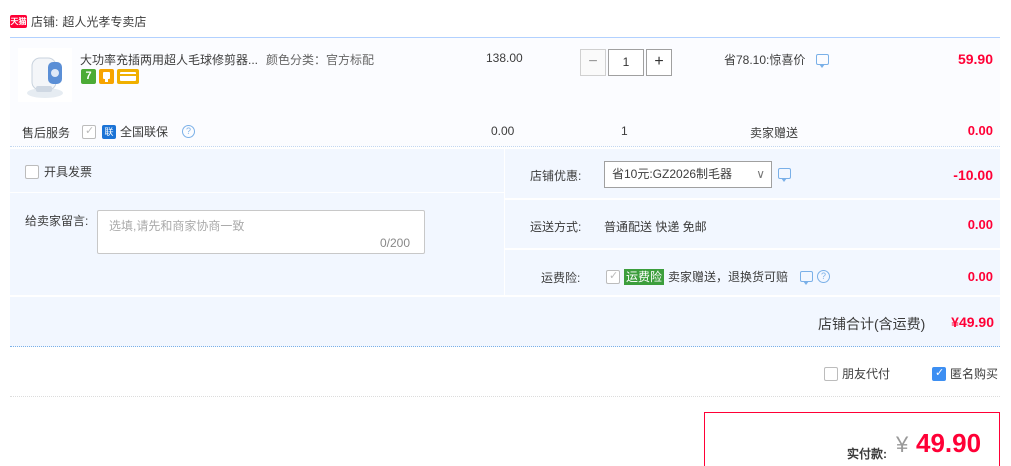 Image resolution: width=1011 pixels, height=466 pixels. I want to click on invoice-label: 开具发票, so click(68, 172).